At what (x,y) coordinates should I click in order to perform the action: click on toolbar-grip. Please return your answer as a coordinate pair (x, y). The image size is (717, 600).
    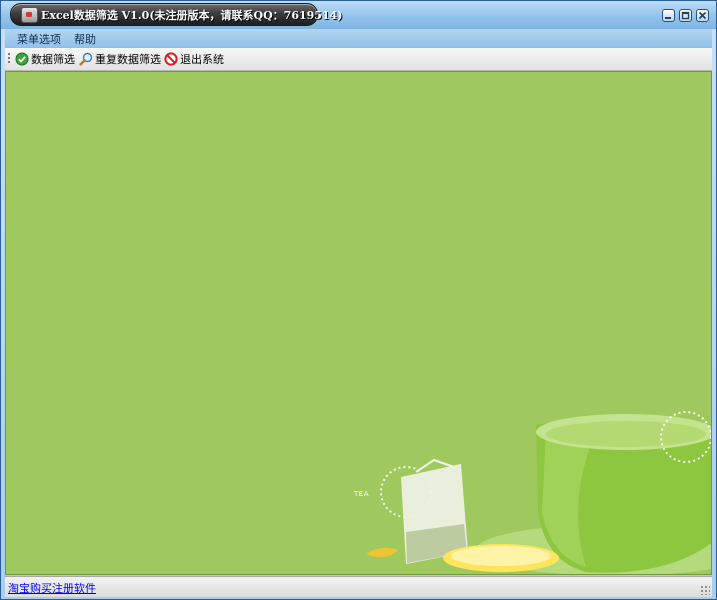
    Looking at the image, I should click on (9, 59).